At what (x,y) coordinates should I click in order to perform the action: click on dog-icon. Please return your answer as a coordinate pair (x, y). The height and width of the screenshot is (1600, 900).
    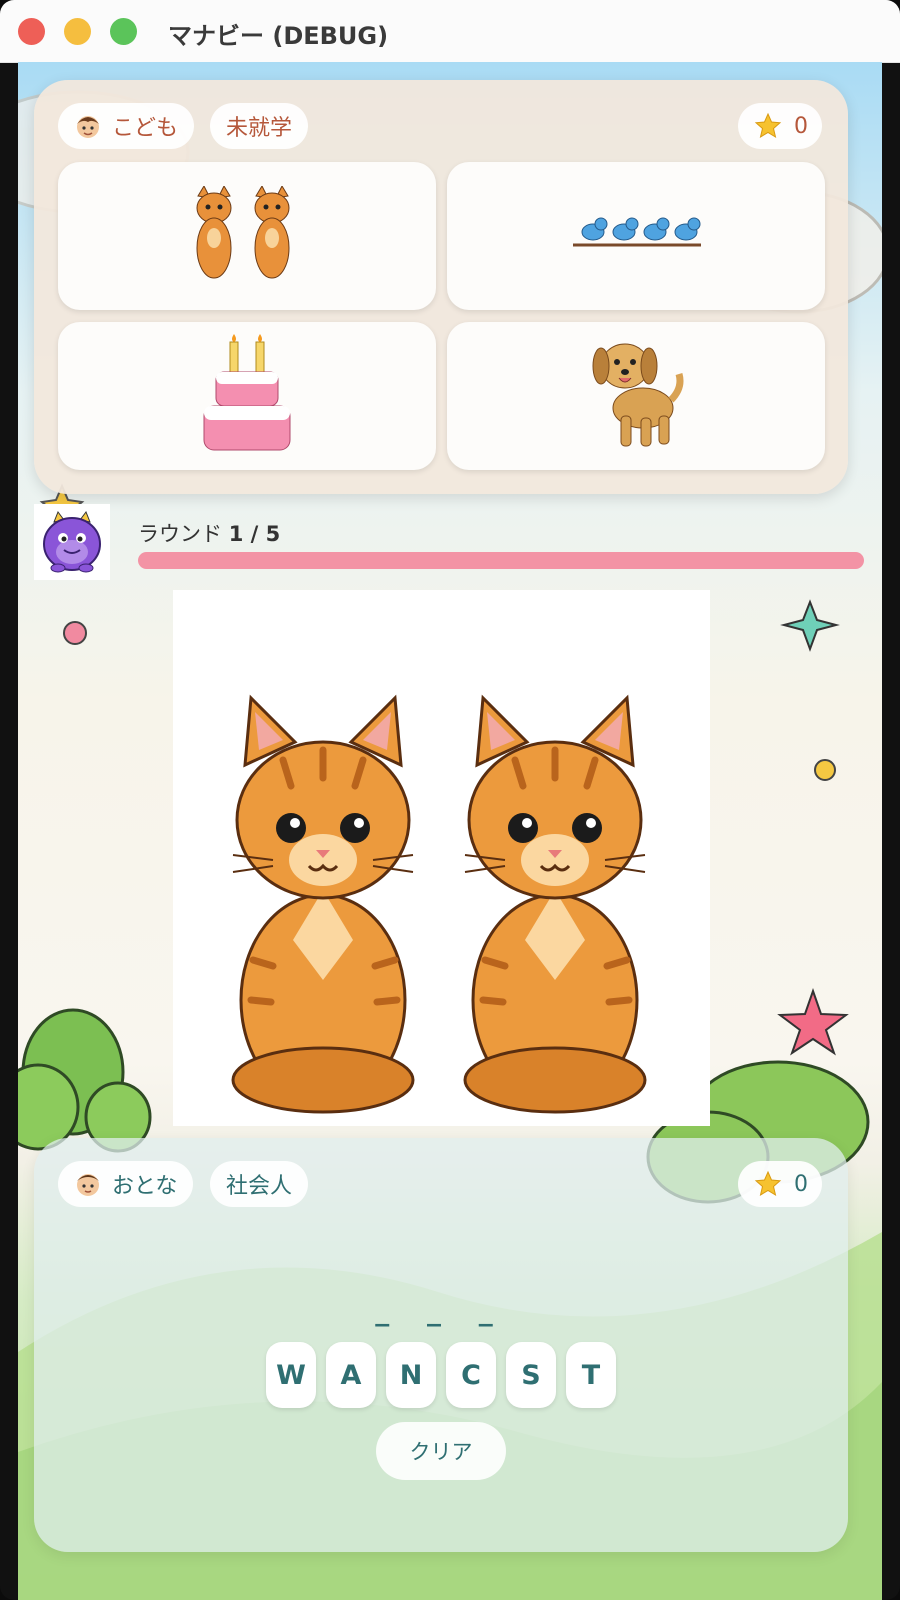
    Looking at the image, I should click on (638, 395).